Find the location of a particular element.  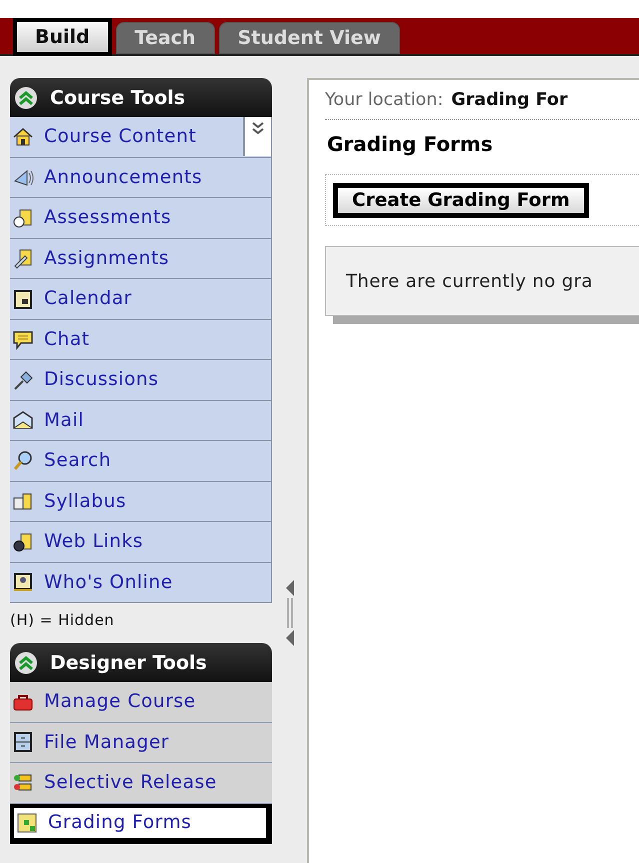

nav-item: Course Content is located at coordinates (141, 137).